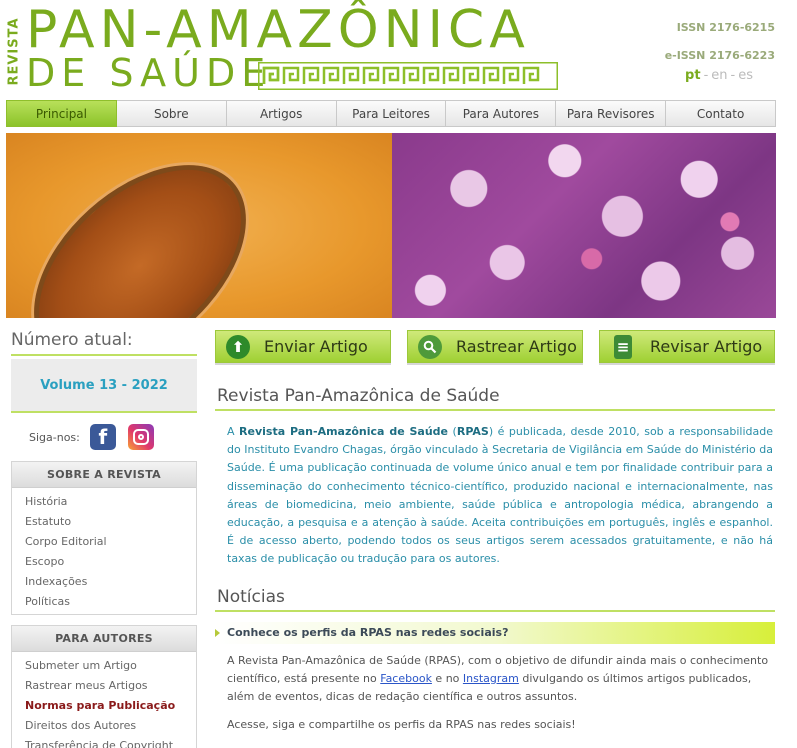 The height and width of the screenshot is (748, 797). Describe the element at coordinates (720, 42) in the screenshot. I see `issn-block: ISSN 2176-6215 e-ISSN 2176-6223` at that location.